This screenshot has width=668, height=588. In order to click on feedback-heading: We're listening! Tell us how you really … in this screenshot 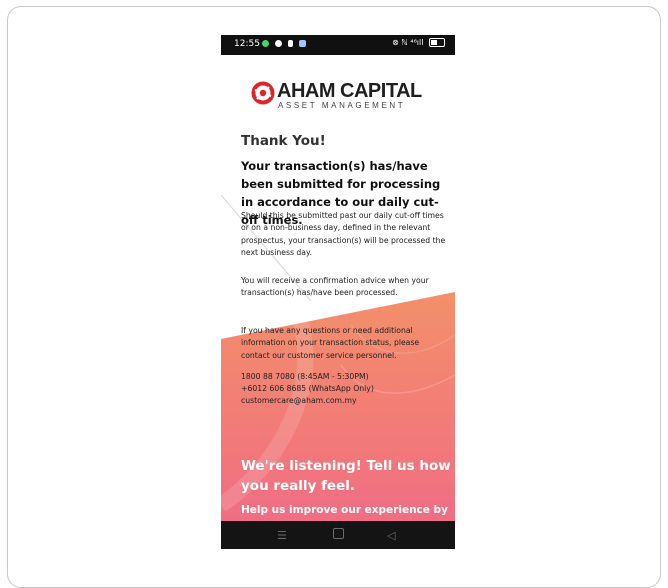, I will do `click(346, 476)`.